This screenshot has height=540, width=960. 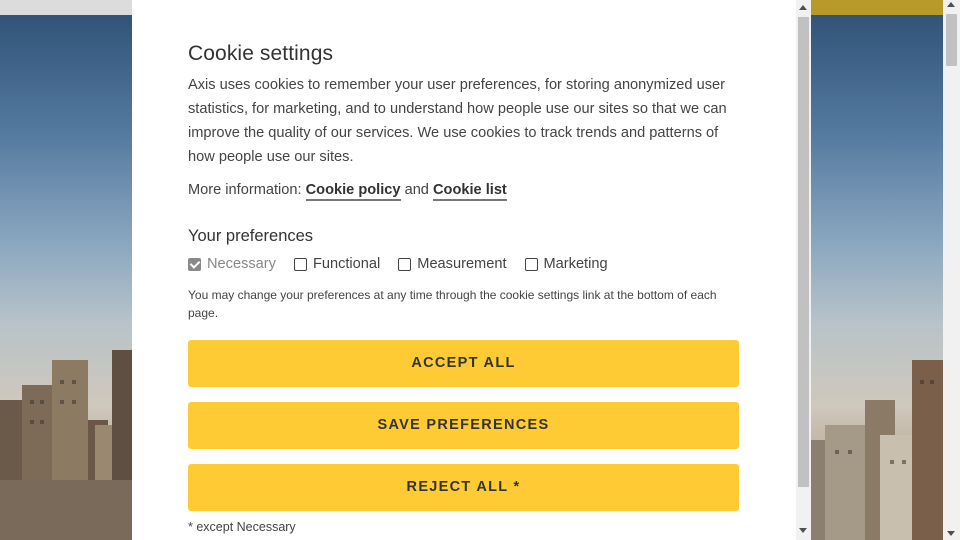 I want to click on checkbox-label: Marketing, so click(x=576, y=264).